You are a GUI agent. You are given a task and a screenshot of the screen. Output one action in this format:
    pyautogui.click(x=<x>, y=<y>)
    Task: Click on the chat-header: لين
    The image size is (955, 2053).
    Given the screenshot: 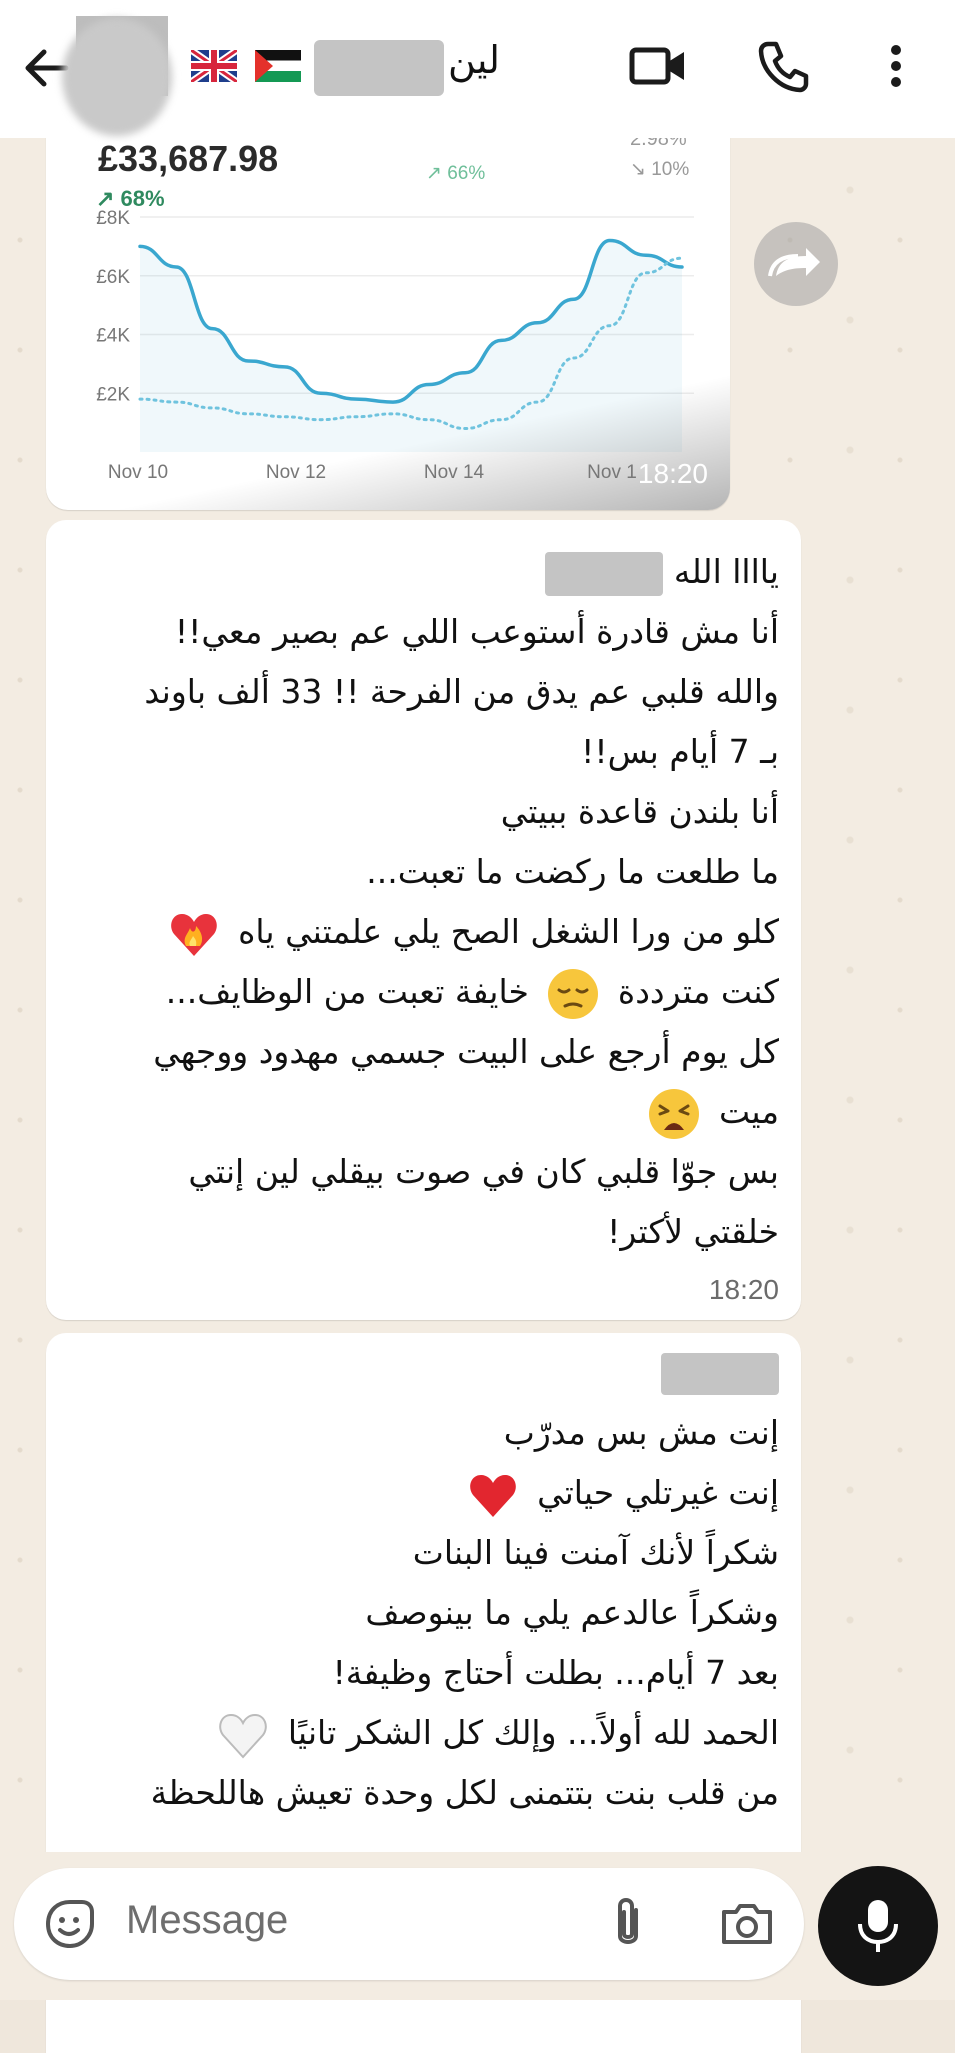 What is the action you would take?
    pyautogui.click(x=477, y=69)
    